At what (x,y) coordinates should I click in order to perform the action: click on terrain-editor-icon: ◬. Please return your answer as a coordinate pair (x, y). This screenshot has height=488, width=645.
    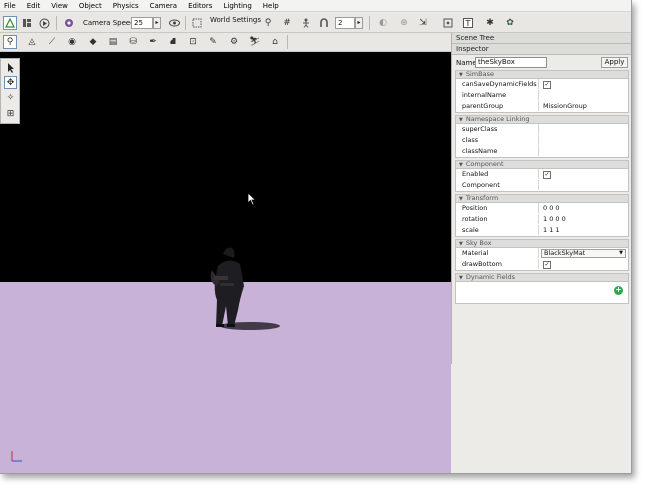
    Looking at the image, I should click on (32, 42).